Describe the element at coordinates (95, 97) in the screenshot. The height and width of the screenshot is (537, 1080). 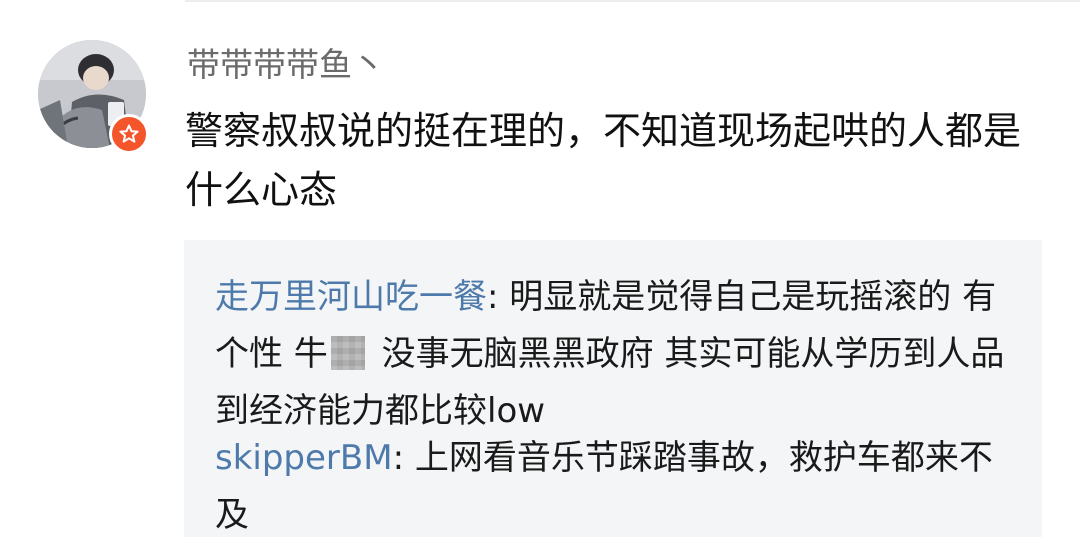
I see `comment-avatar` at that location.